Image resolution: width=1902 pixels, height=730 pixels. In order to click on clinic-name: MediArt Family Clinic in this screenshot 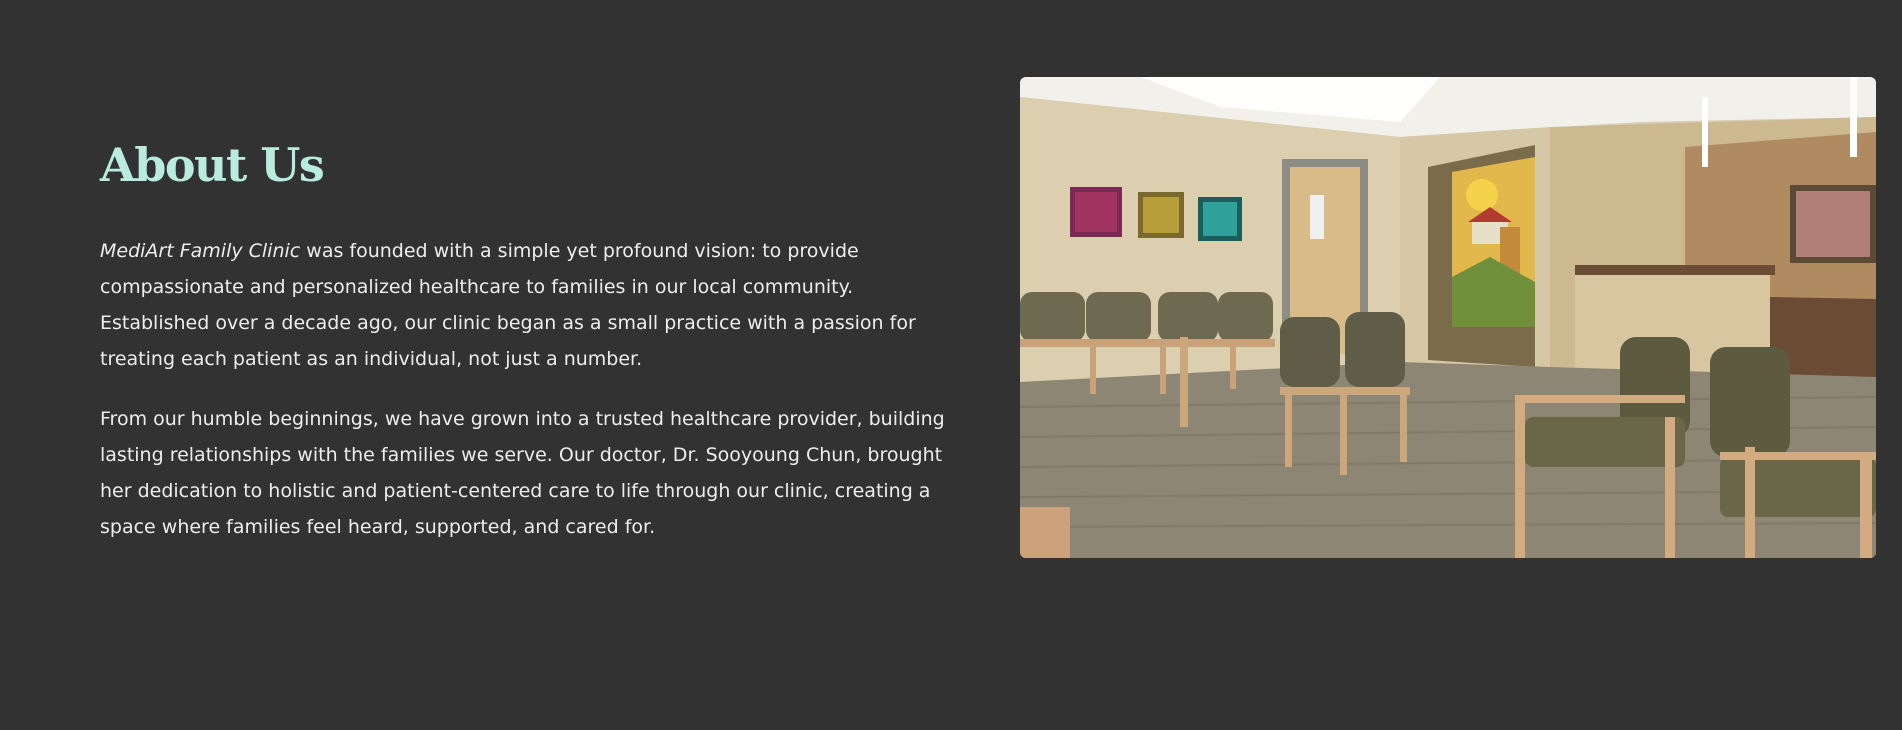, I will do `click(200, 250)`.